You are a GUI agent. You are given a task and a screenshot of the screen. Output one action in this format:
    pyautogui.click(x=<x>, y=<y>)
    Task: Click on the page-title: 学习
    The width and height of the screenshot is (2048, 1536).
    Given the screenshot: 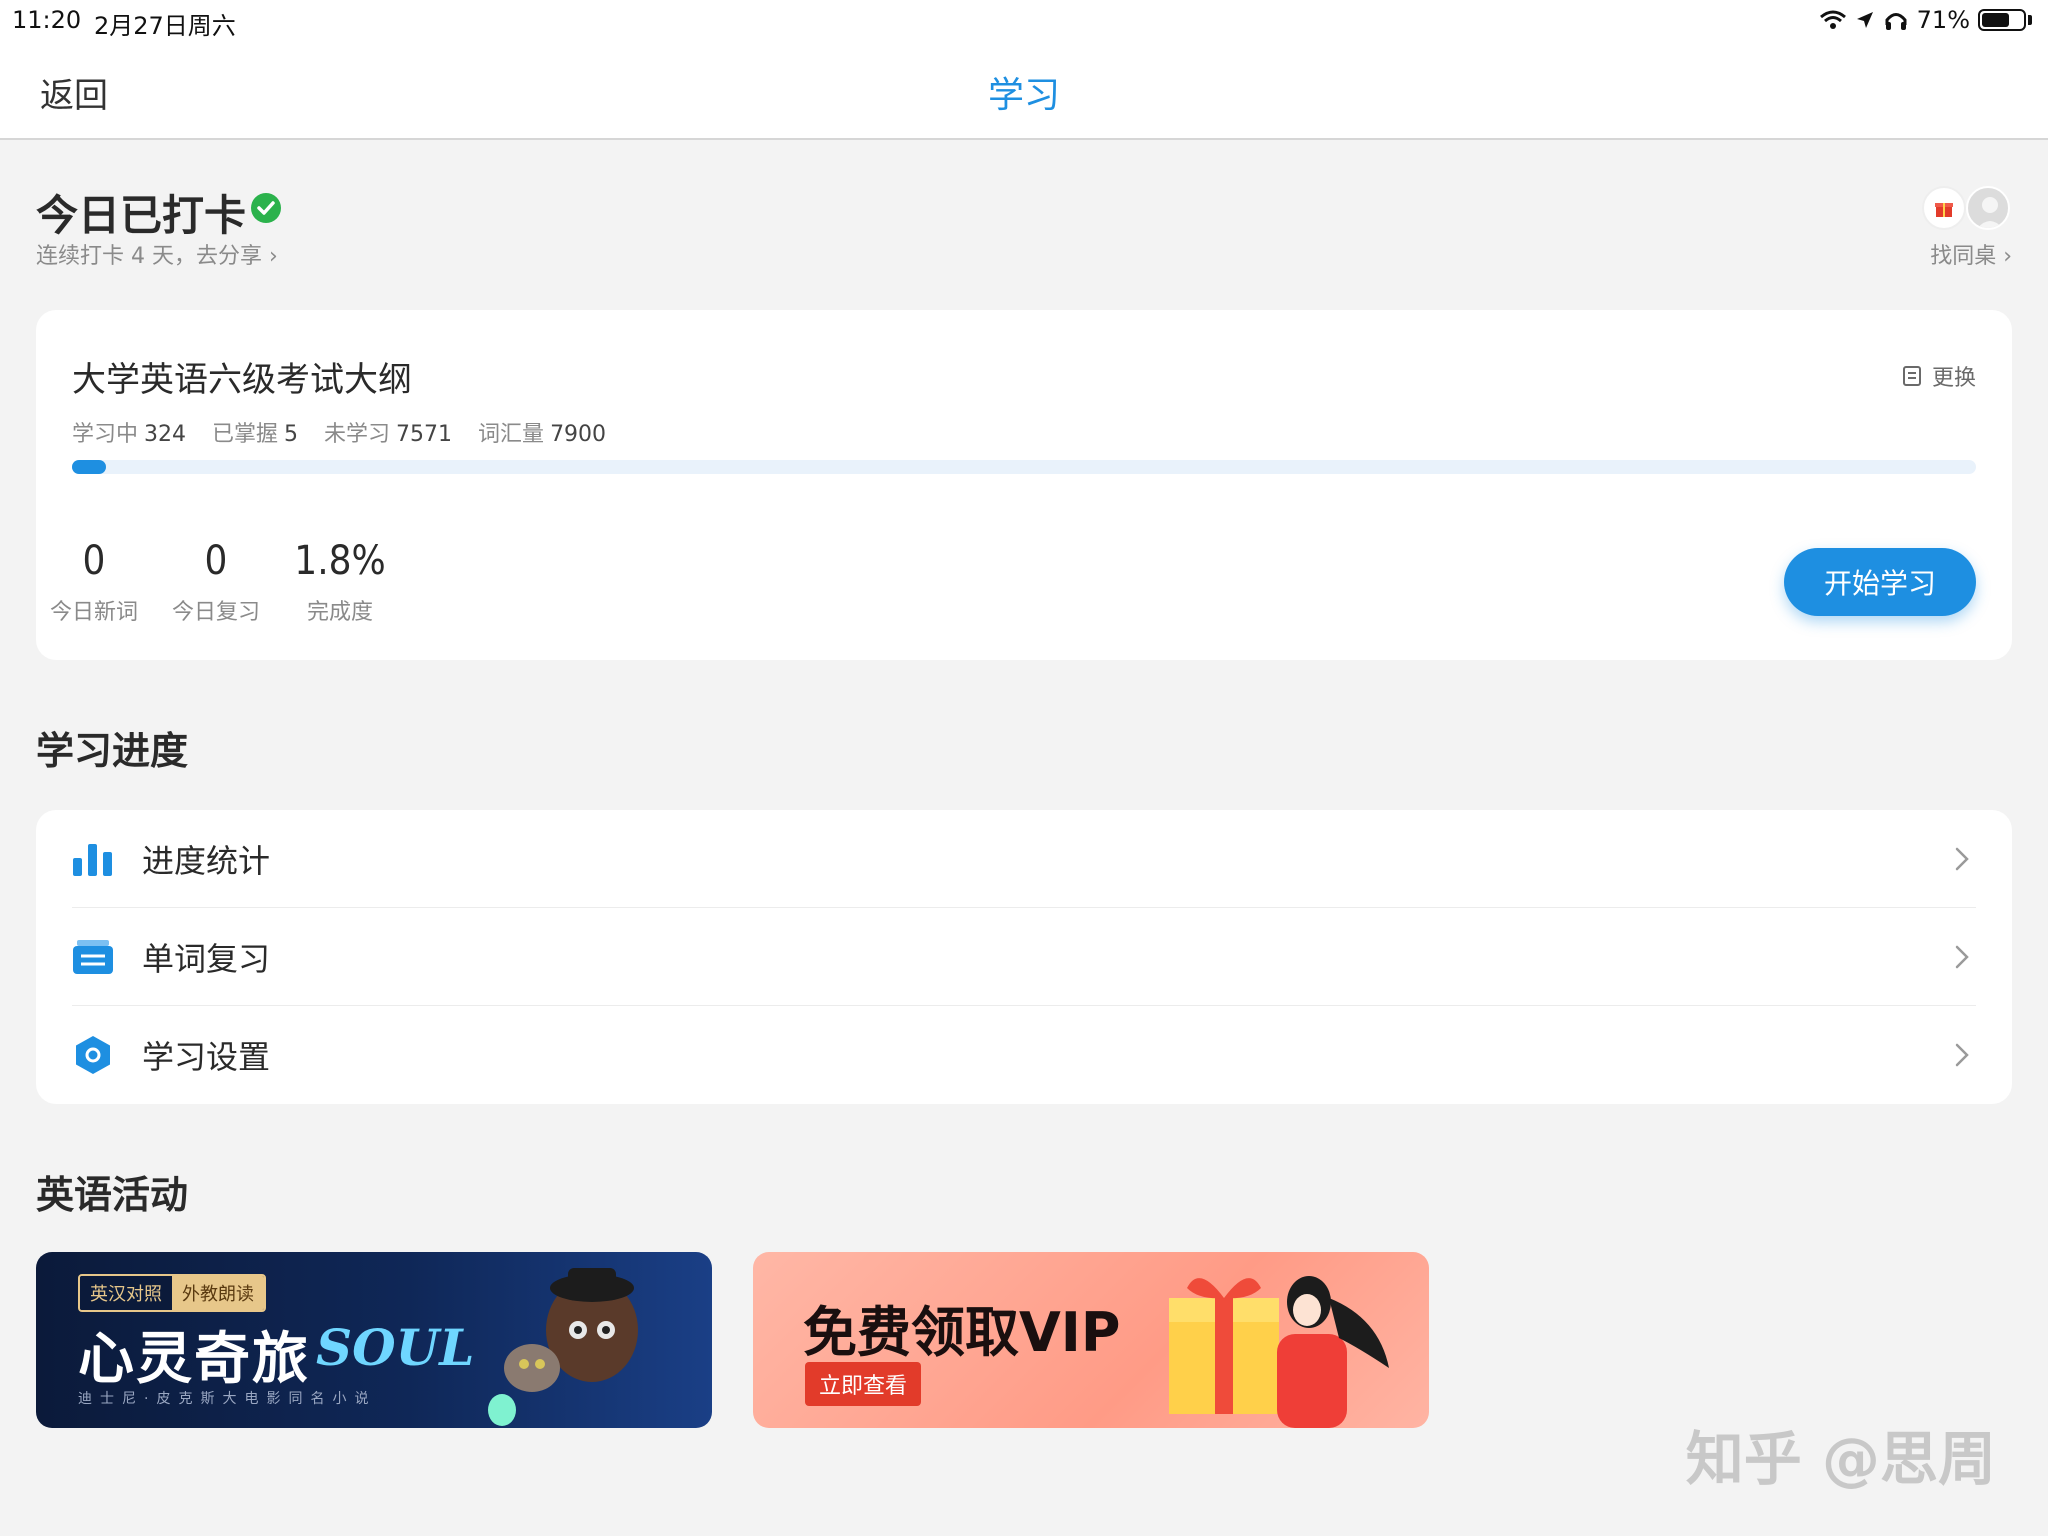 What is the action you would take?
    pyautogui.click(x=1023, y=95)
    